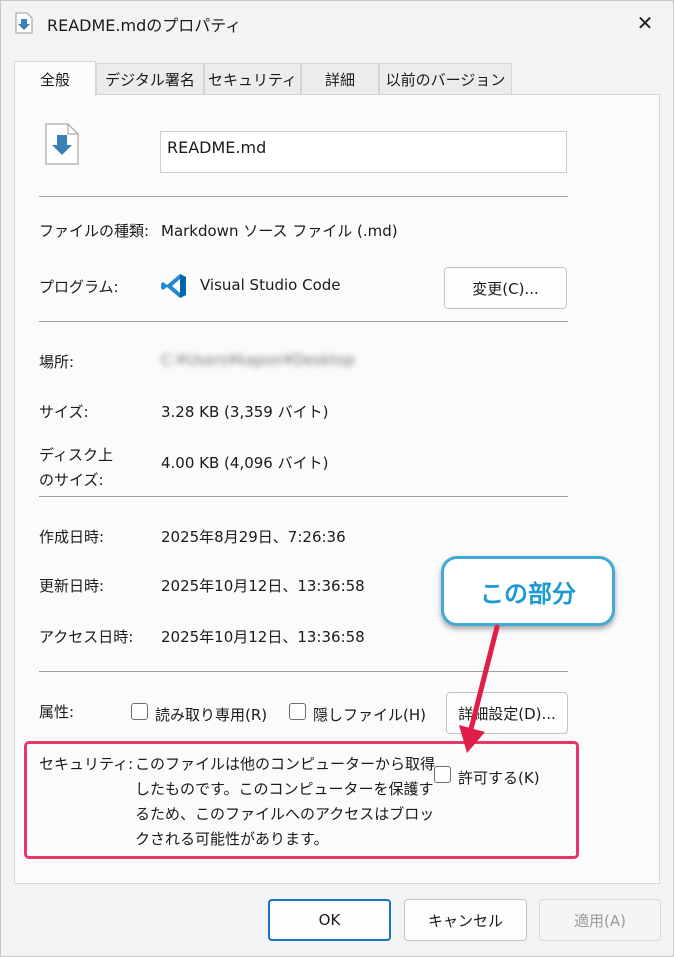  I want to click on file-type-value: Markdown ソース ファイル (.md), so click(279, 231).